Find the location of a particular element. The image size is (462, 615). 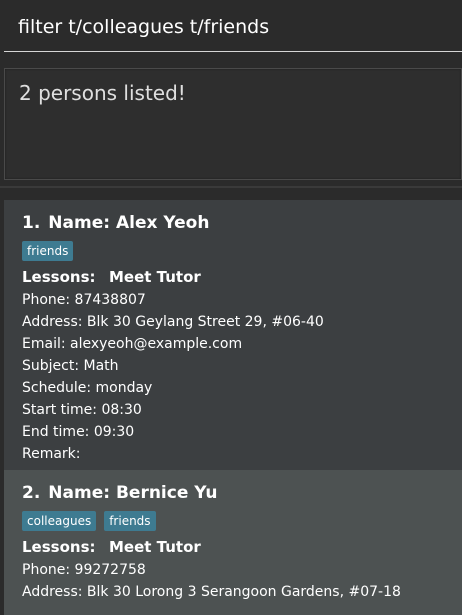

remark-field: Remark: is located at coordinates (51, 454).